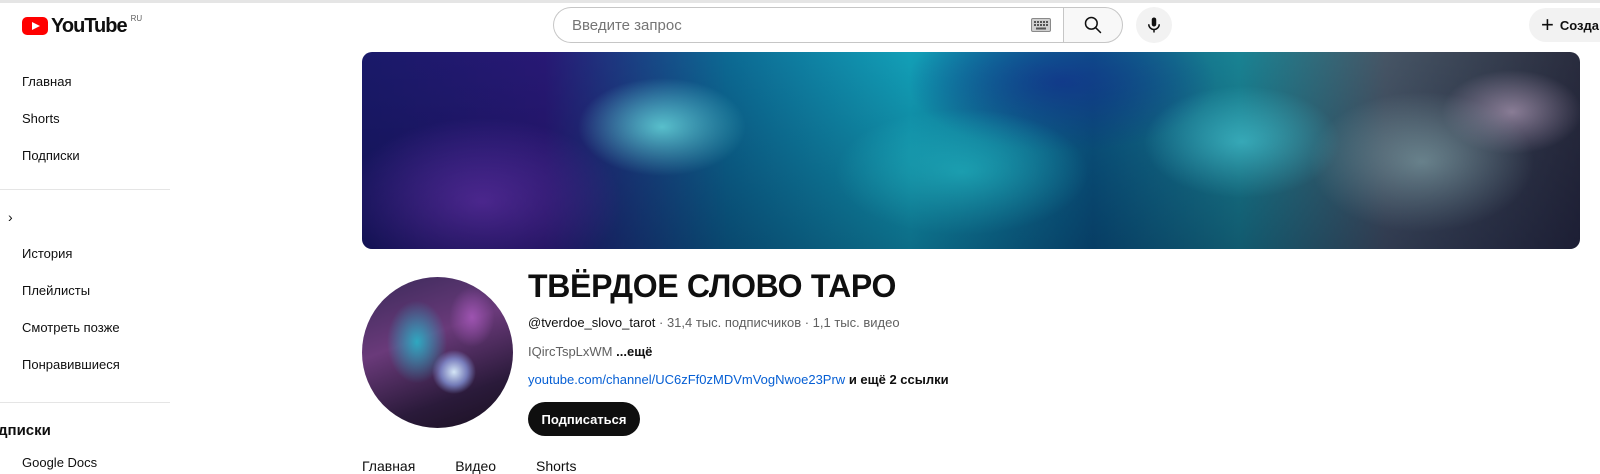 The width and height of the screenshot is (1600, 474). I want to click on keyboard-icon, so click(1041, 25).